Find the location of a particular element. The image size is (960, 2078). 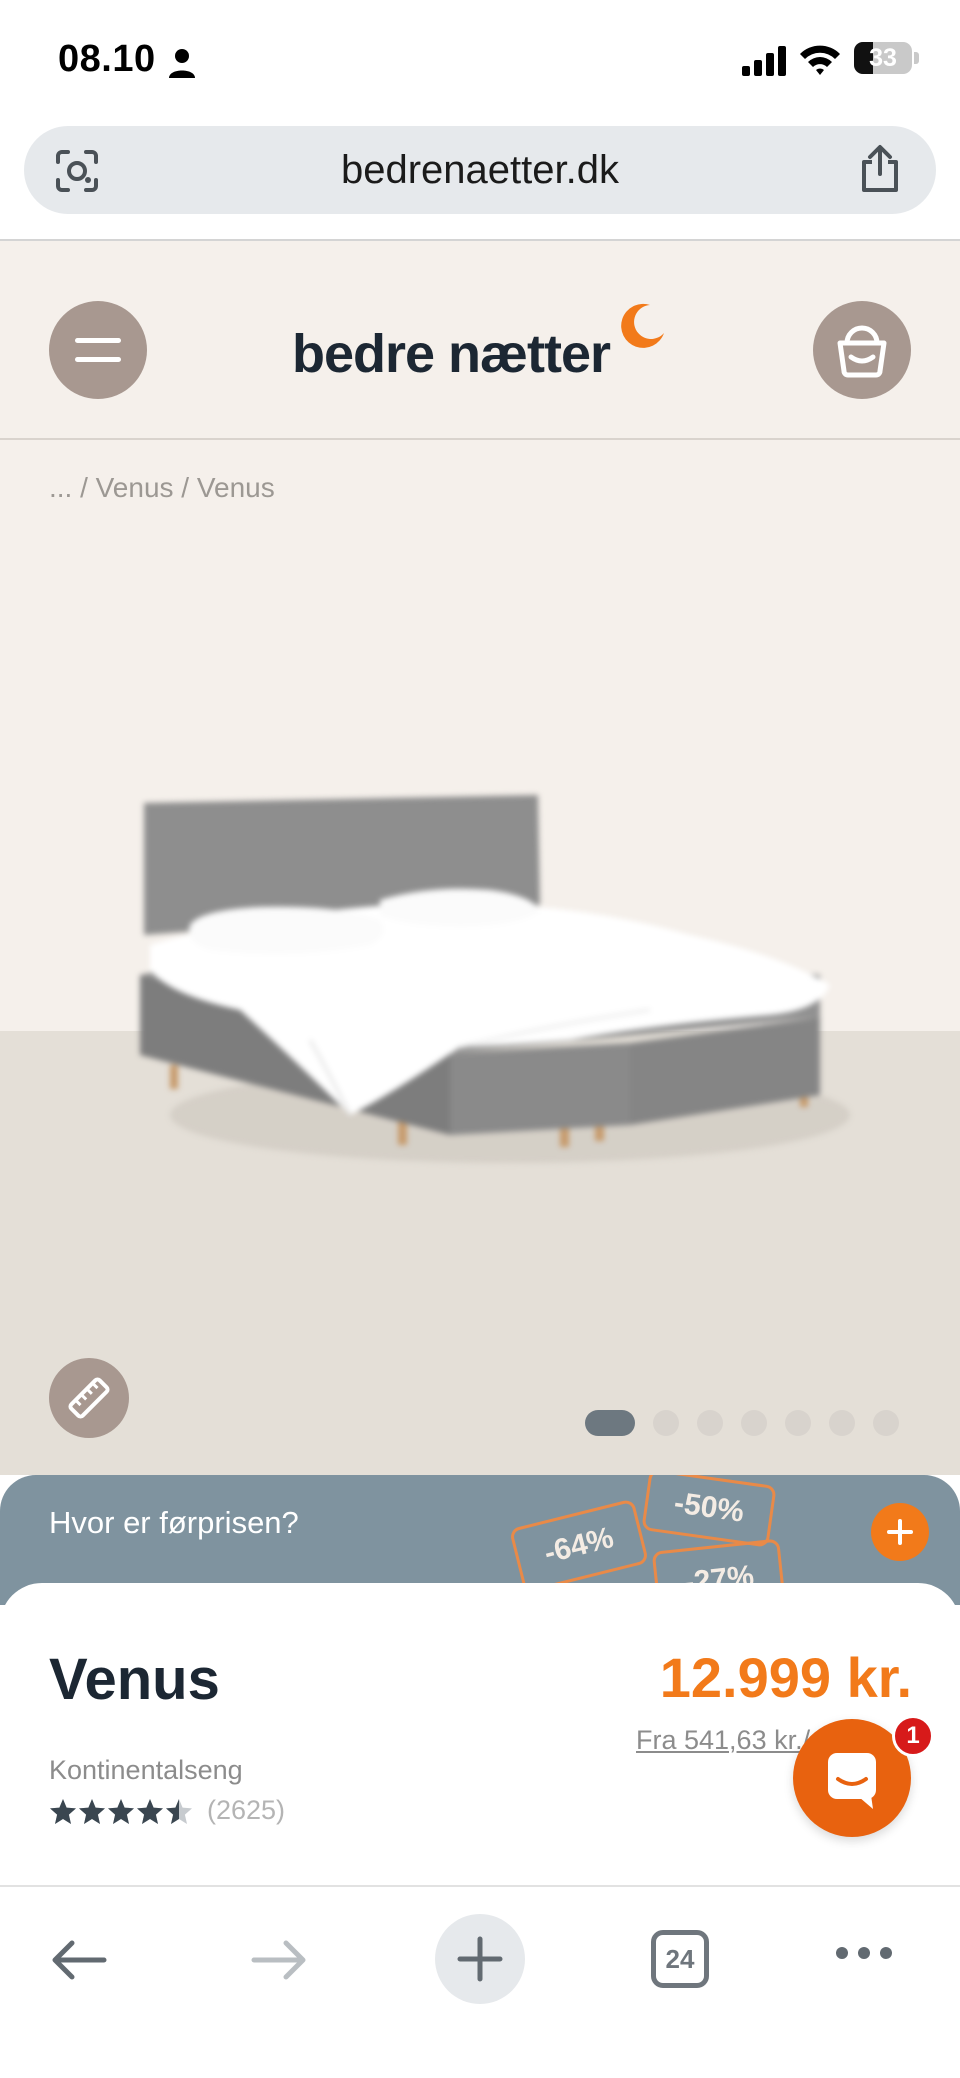

lens-icon is located at coordinates (77, 171).